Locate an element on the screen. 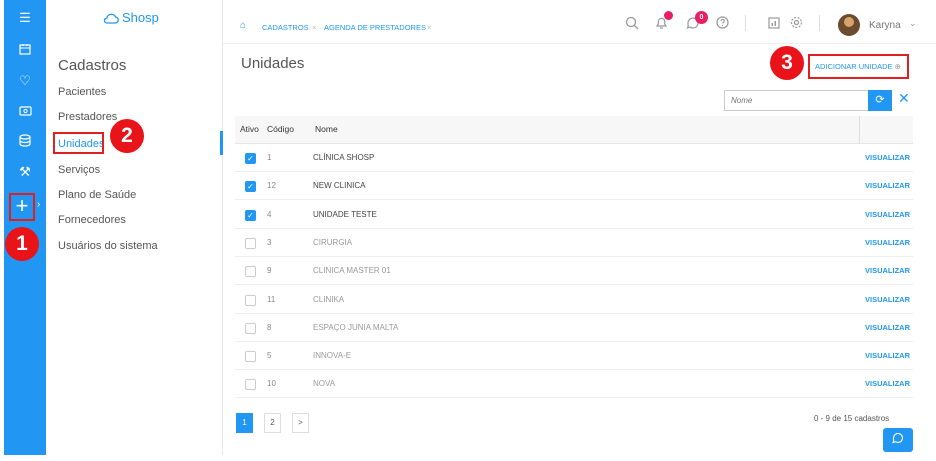 This screenshot has height=461, width=936. add-unit-label: ADICIONAR UNIDADE is located at coordinates (854, 66).